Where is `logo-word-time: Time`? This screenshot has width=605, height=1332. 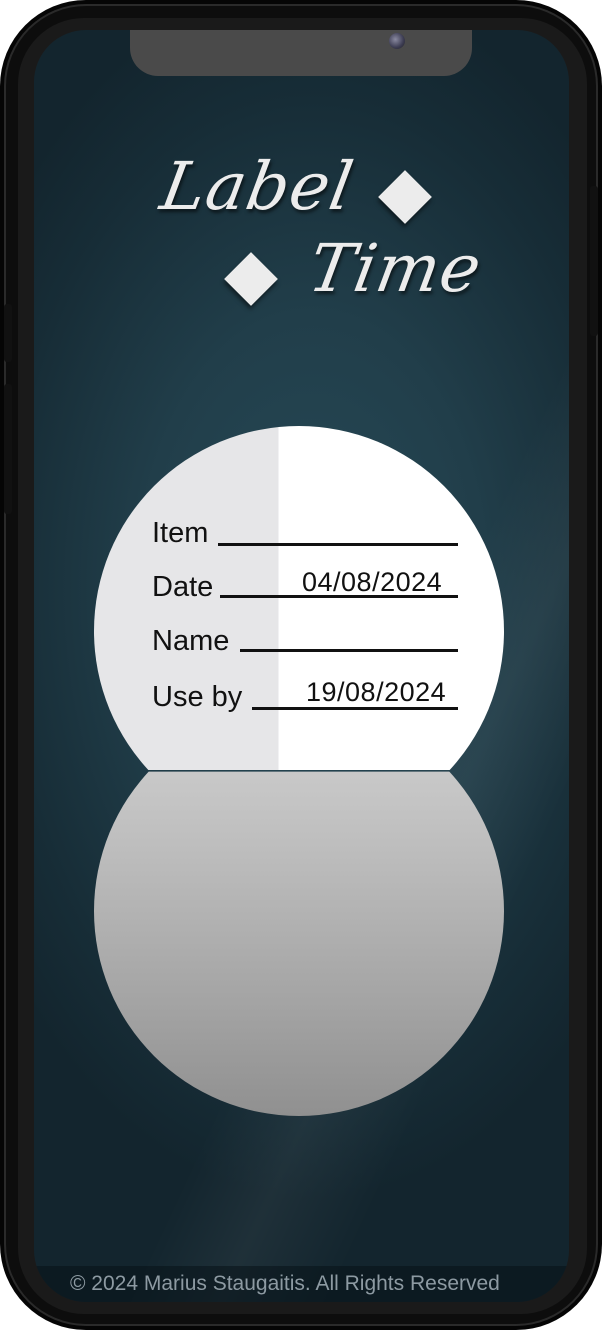 logo-word-time: Time is located at coordinates (395, 268).